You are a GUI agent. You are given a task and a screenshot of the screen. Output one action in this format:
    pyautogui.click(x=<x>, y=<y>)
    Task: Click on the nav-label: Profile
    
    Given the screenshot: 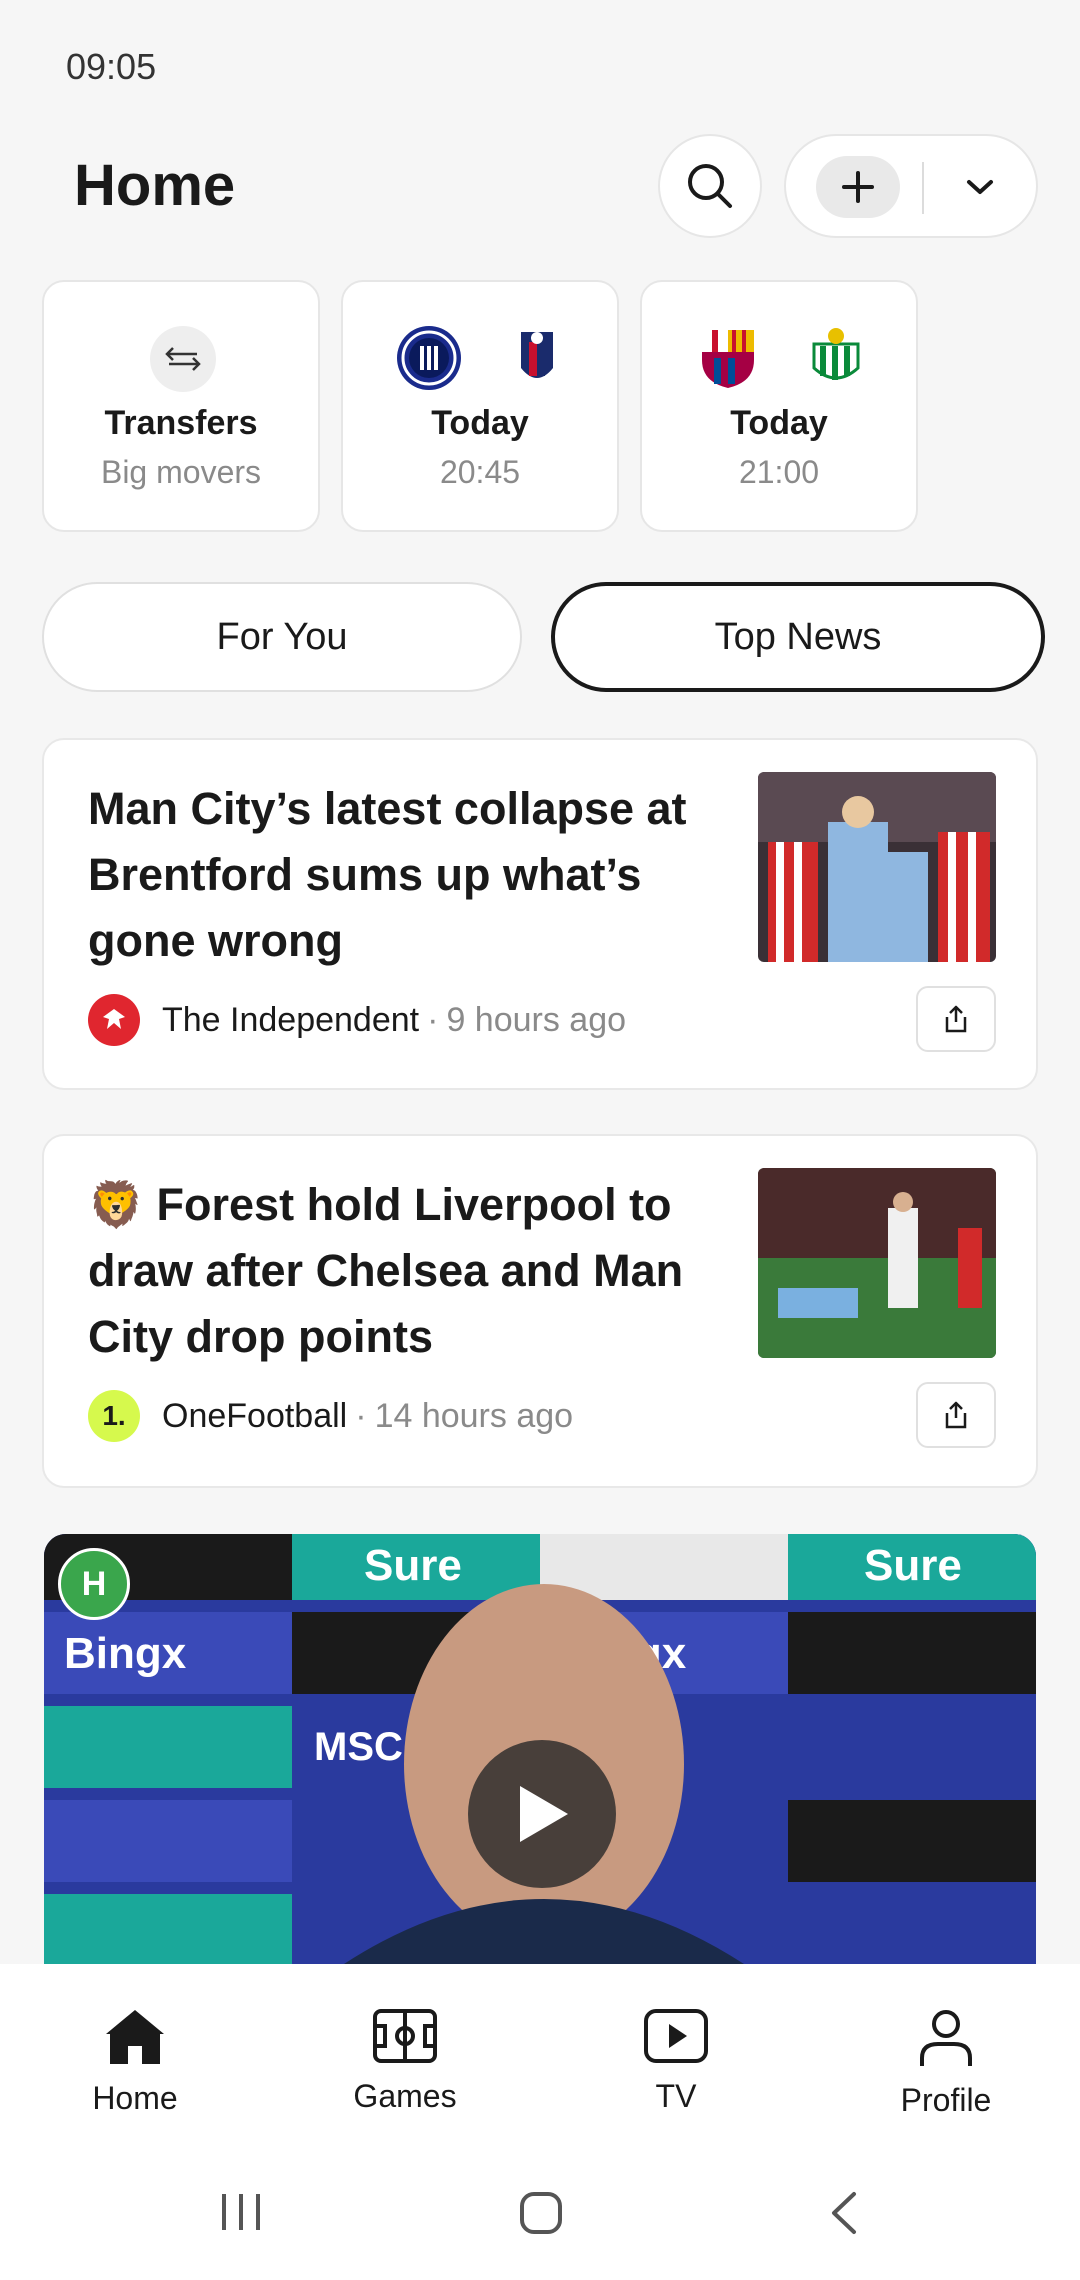 What is the action you would take?
    pyautogui.click(x=946, y=2100)
    